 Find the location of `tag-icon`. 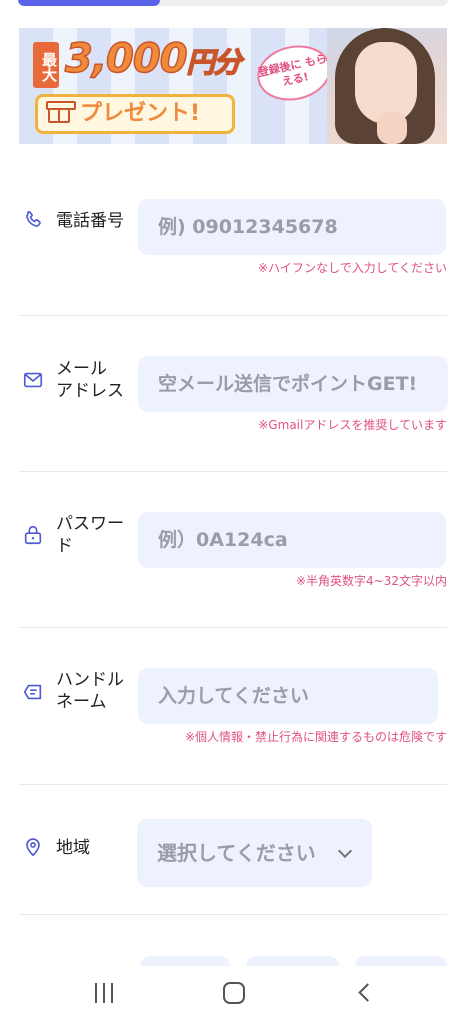

tag-icon is located at coordinates (32, 692).